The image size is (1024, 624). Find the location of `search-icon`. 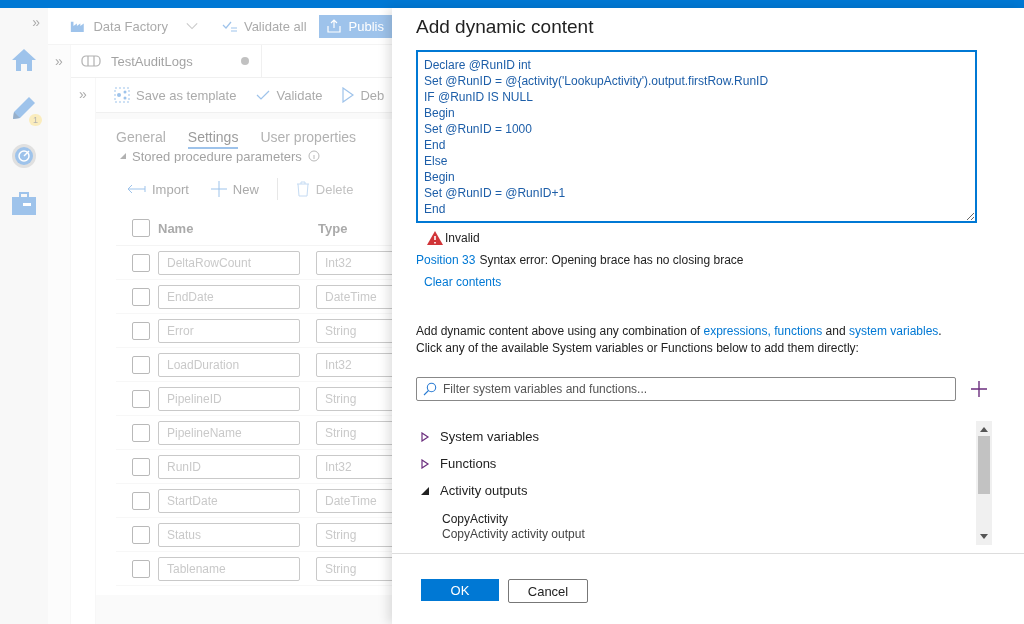

search-icon is located at coordinates (430, 389).